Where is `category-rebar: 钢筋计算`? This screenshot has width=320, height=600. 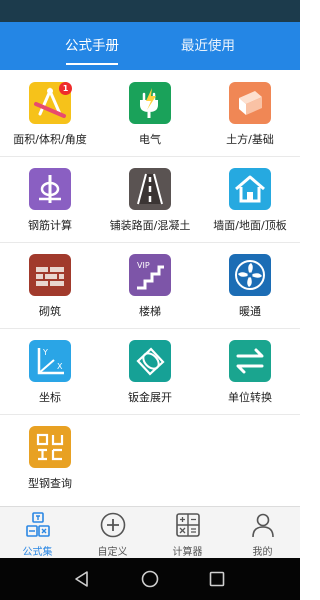
category-rebar: 钢筋计算 is located at coordinates (50, 199).